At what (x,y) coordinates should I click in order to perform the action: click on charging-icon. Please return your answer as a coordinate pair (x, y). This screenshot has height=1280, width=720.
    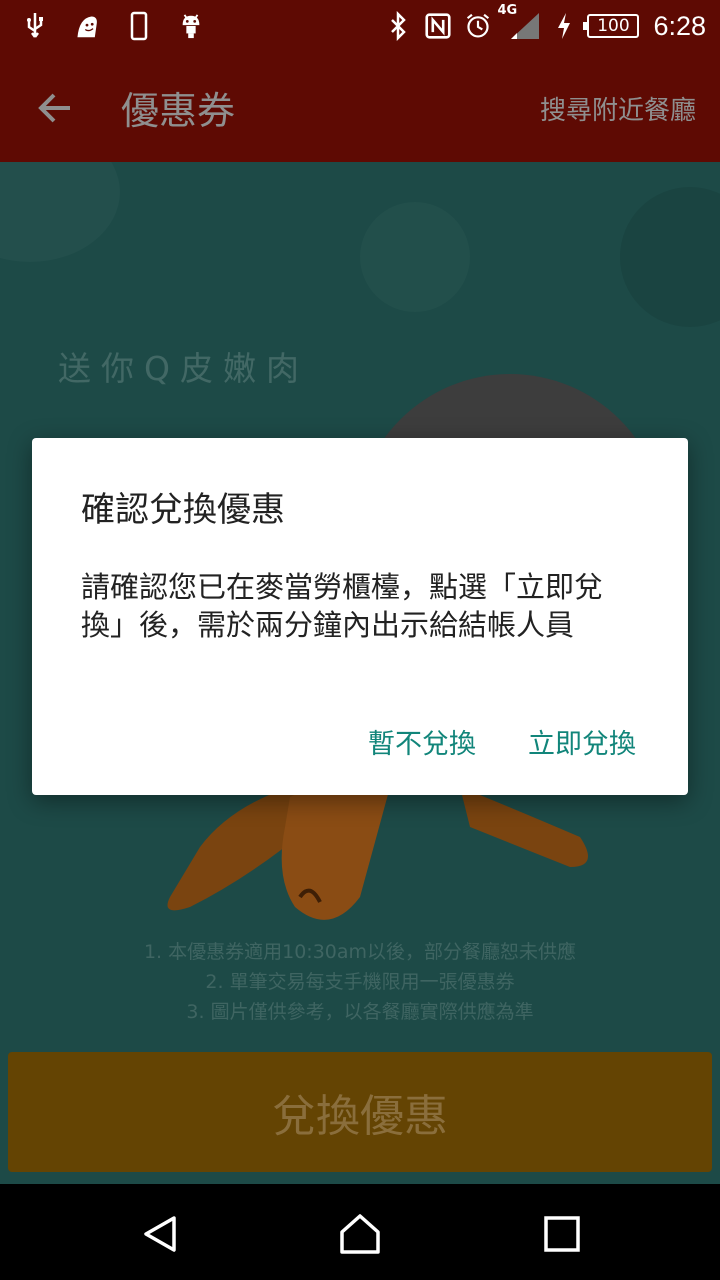
    Looking at the image, I should click on (564, 26).